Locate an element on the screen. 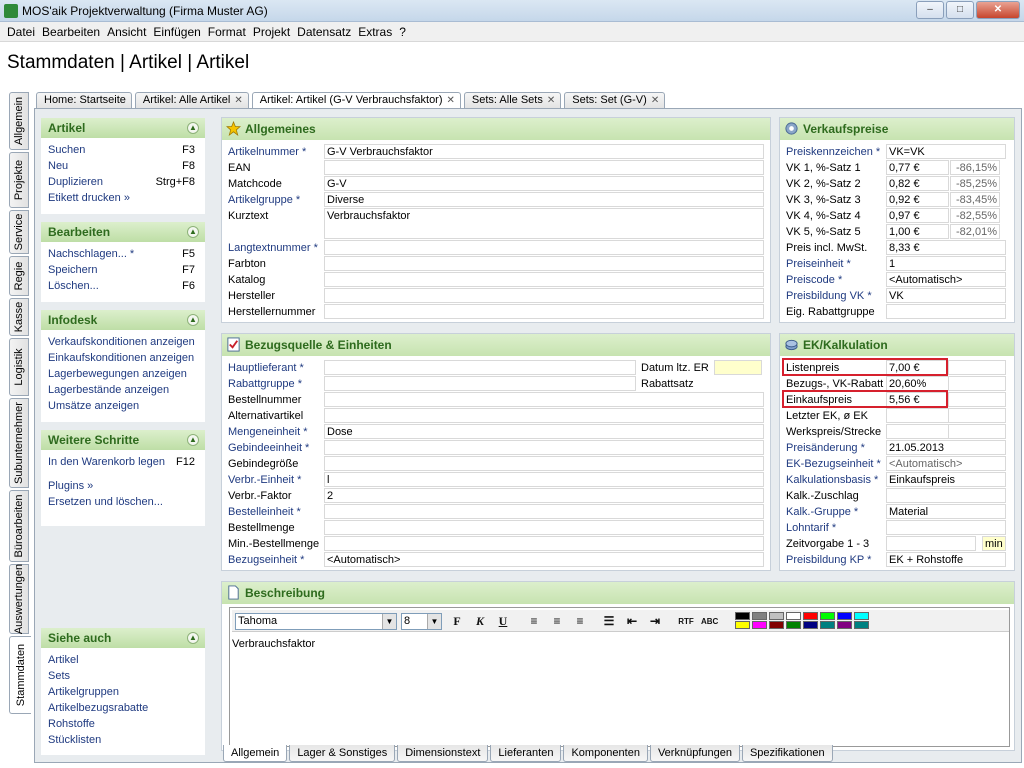 The width and height of the screenshot is (1024, 768). datum-field is located at coordinates (738, 367).